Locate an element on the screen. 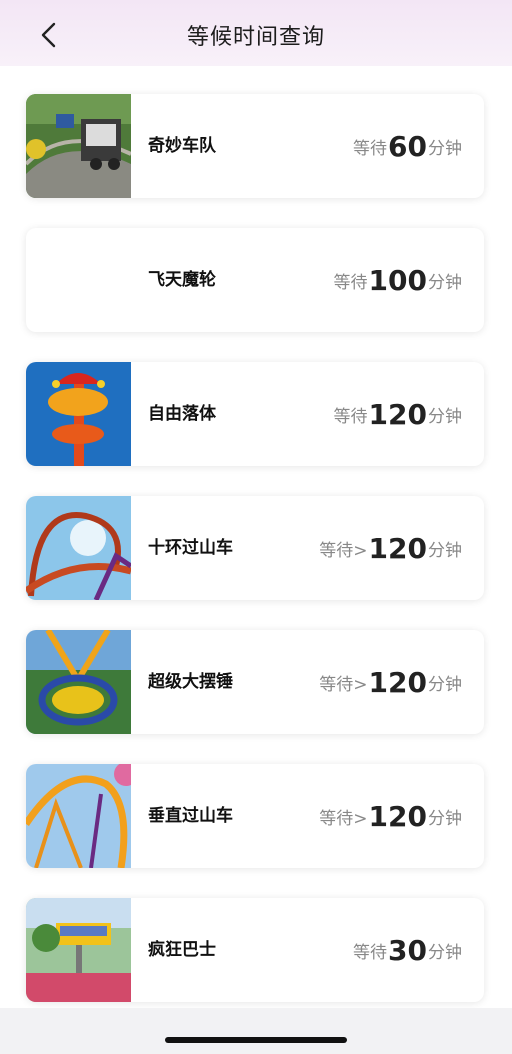  ride-name: 垂直过山车 is located at coordinates (190, 816).